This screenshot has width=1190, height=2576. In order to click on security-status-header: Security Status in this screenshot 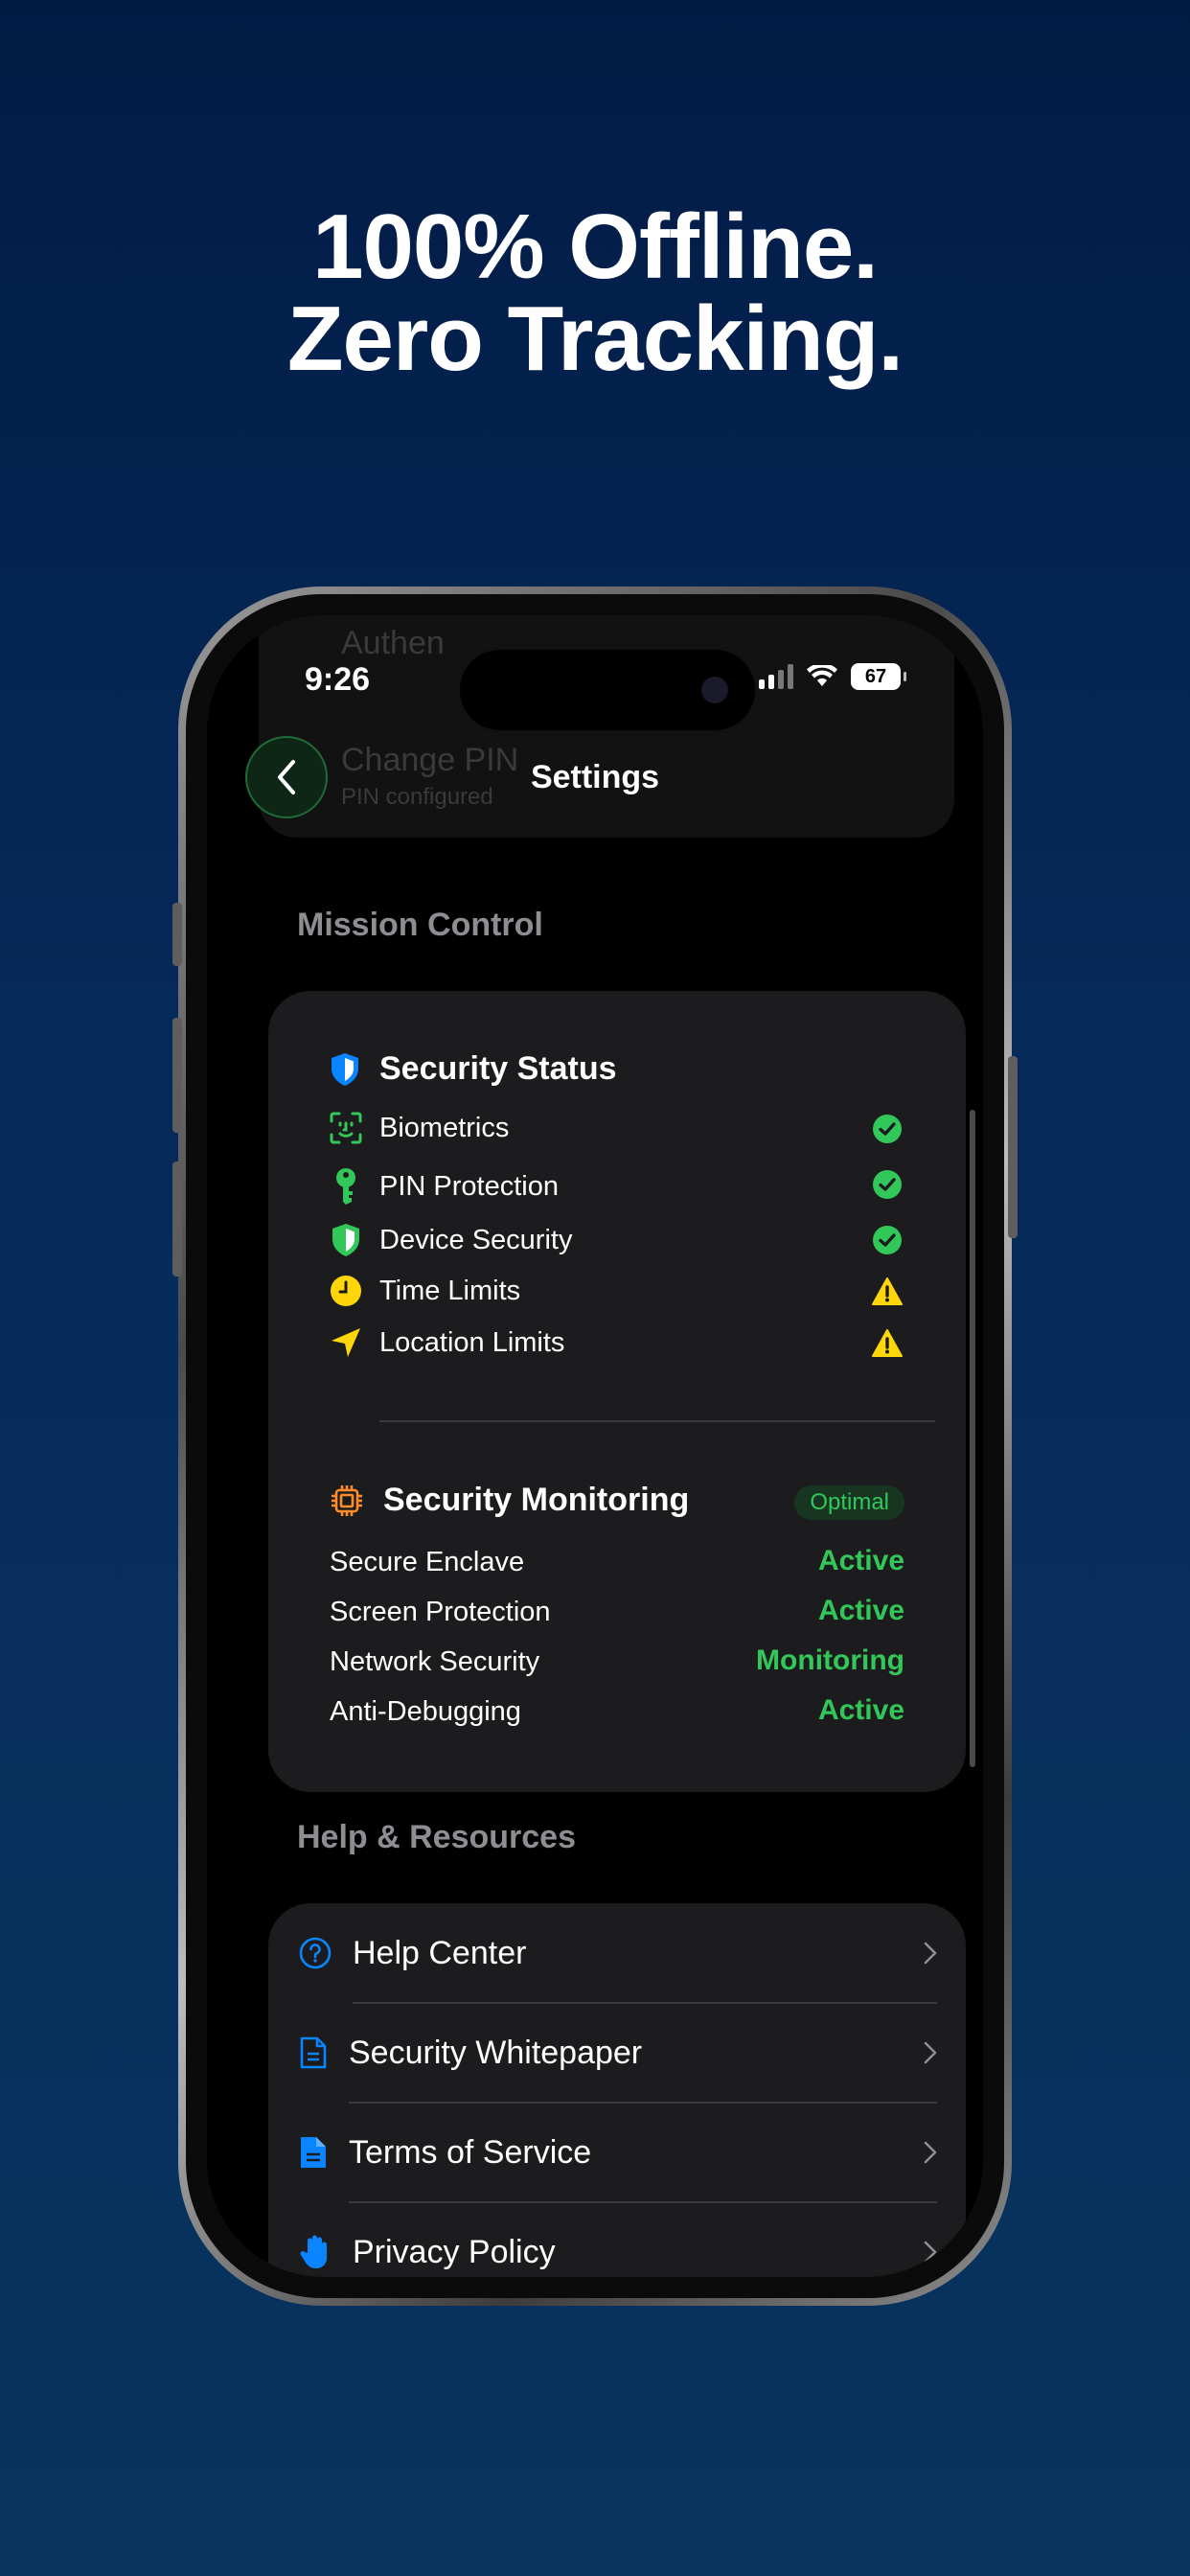, I will do `click(474, 1069)`.